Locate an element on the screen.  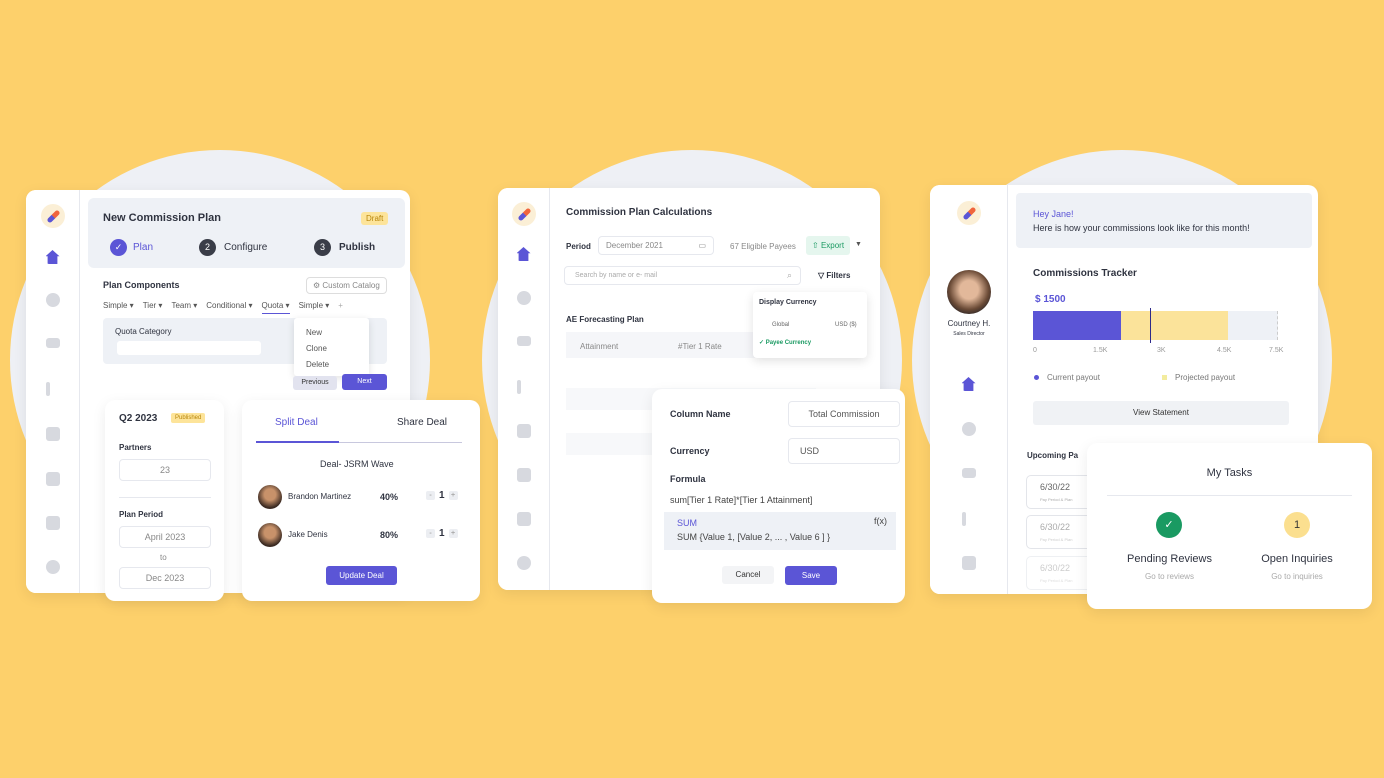
user-avatar is located at coordinates (969, 292).